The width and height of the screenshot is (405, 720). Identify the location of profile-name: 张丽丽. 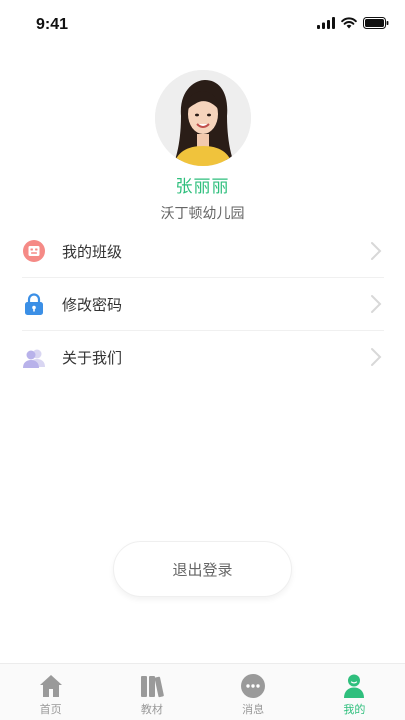
(202, 187).